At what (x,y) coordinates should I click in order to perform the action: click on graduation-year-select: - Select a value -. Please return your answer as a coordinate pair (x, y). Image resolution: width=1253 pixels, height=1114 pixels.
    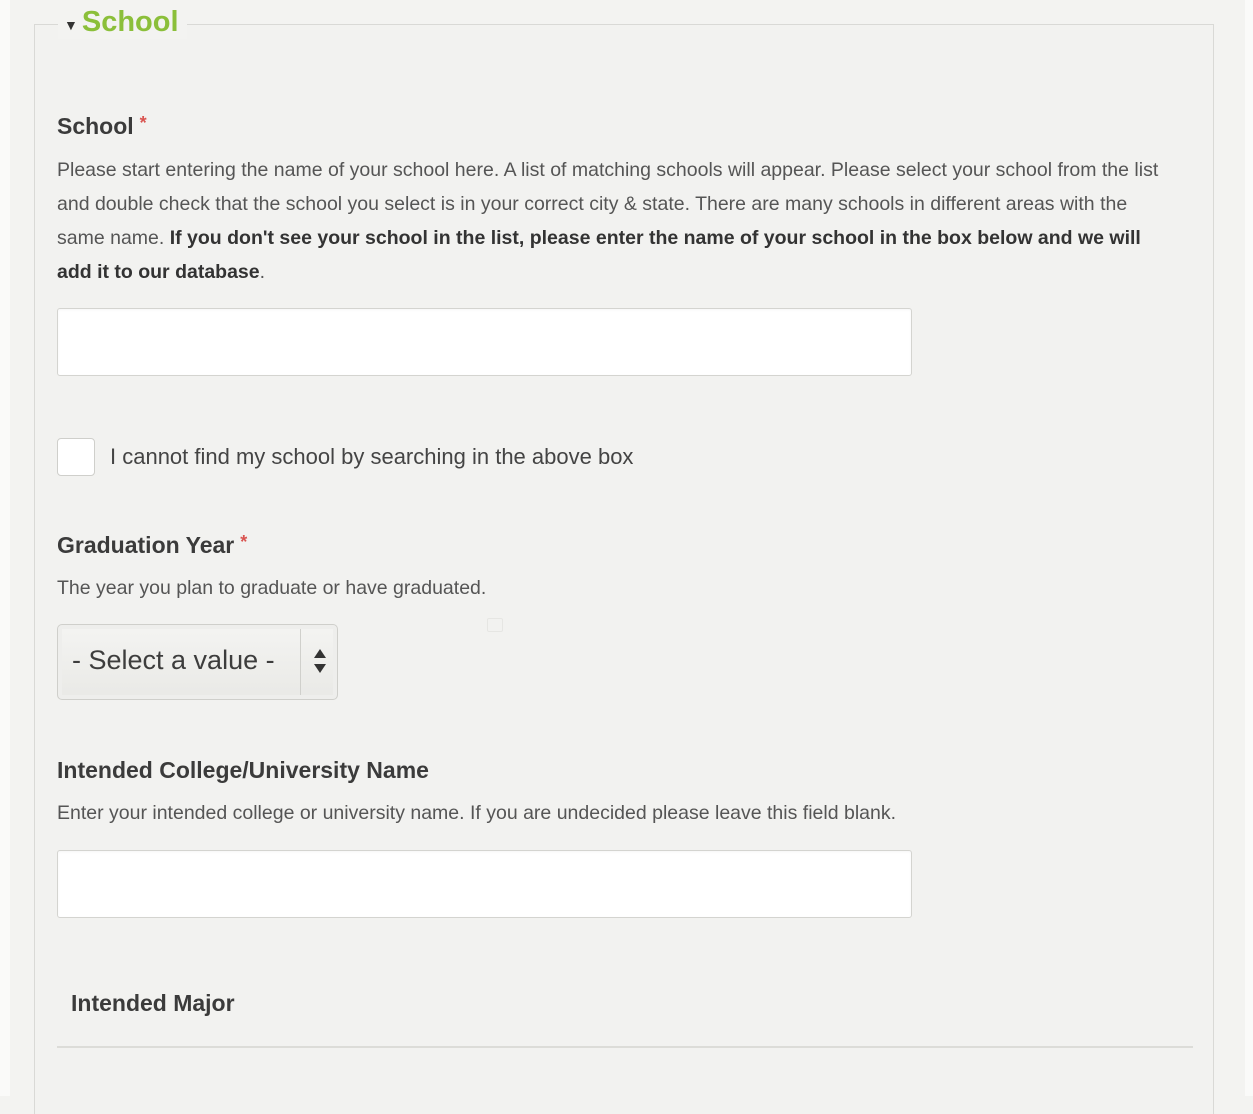
    Looking at the image, I should click on (197, 662).